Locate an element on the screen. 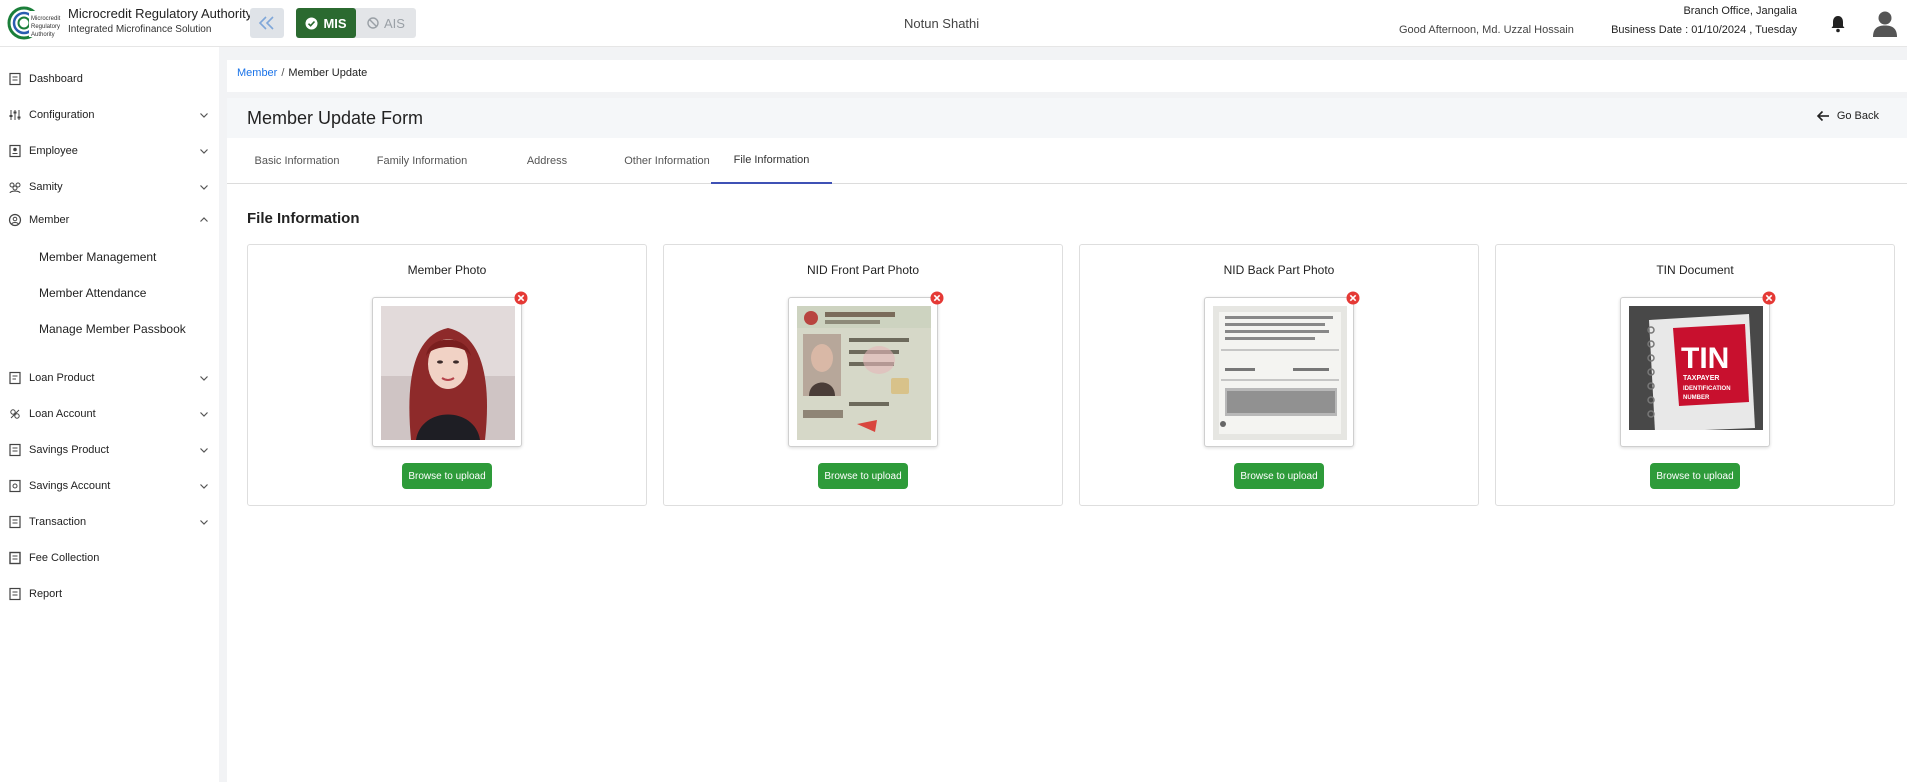 The height and width of the screenshot is (782, 1907). sliders-icon is located at coordinates (15, 115).